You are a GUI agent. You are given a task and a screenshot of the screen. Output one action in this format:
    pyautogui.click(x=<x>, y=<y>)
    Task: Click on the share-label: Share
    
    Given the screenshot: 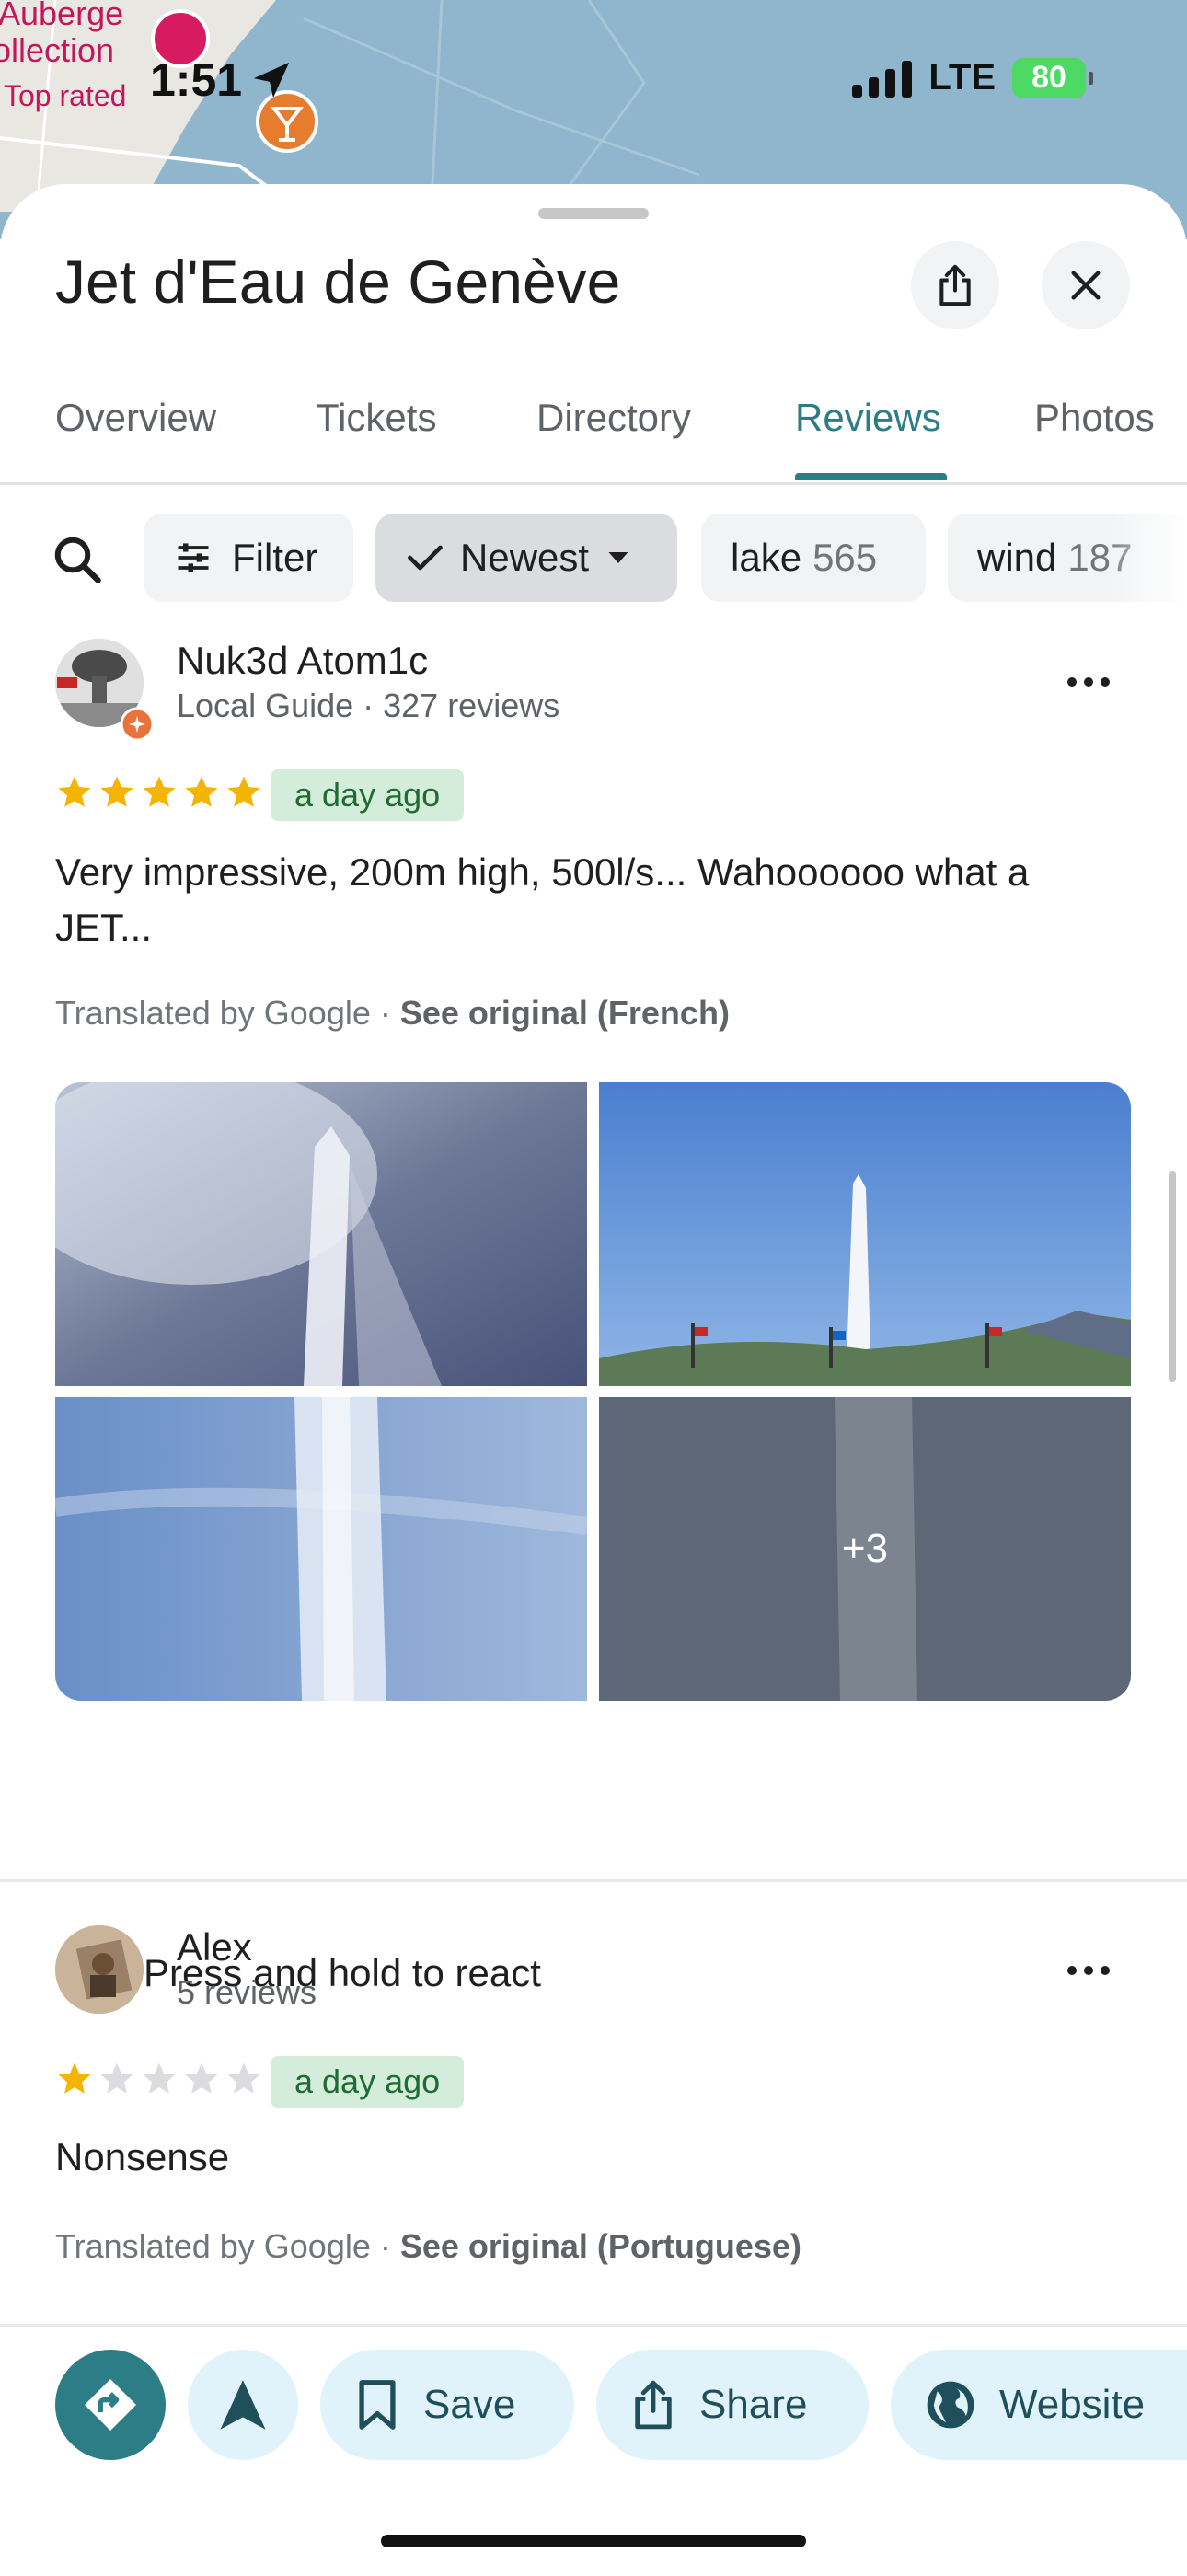 What is the action you would take?
    pyautogui.click(x=753, y=2405)
    